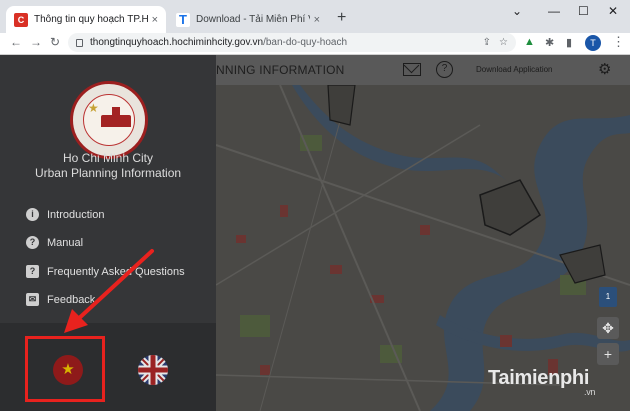  I want to click on tab-search-icon: ⌄, so click(517, 11).